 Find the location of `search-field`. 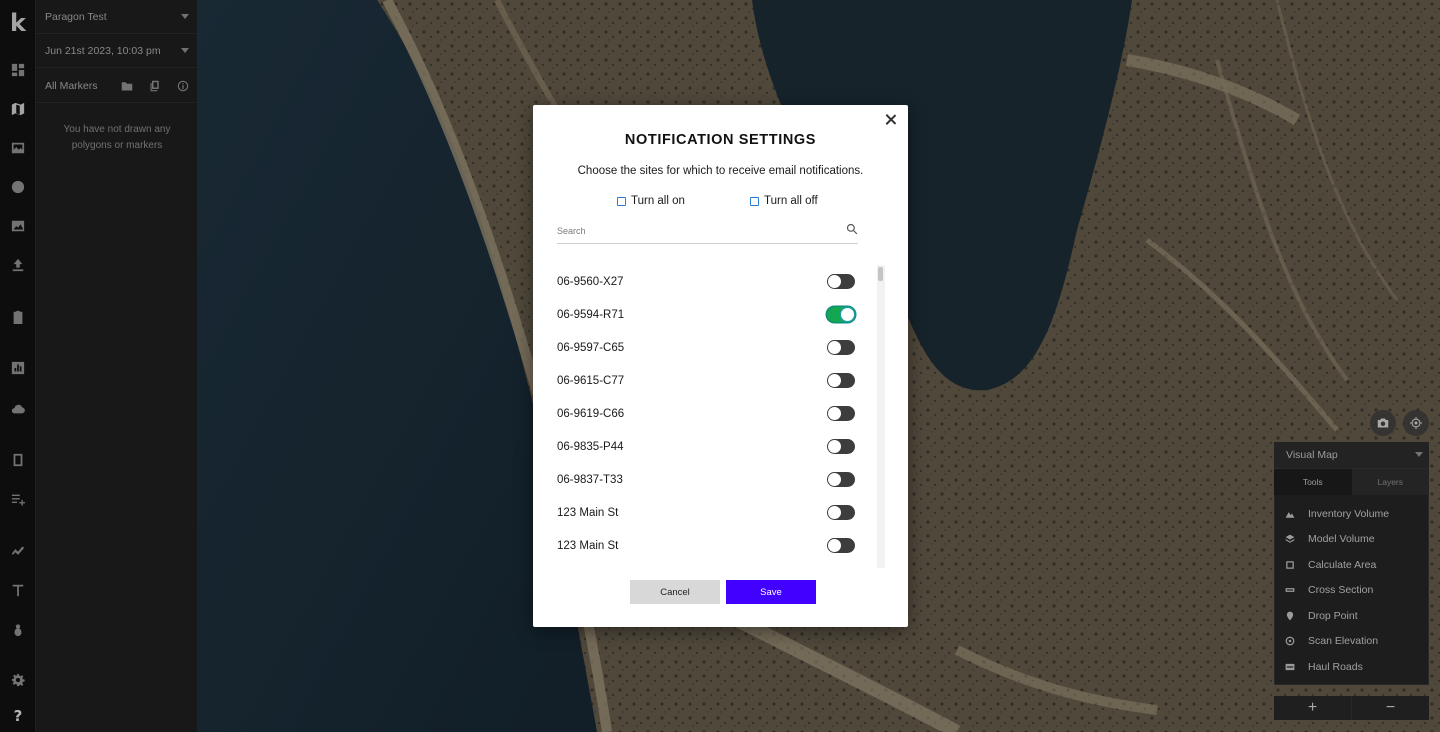

search-field is located at coordinates (707, 230).